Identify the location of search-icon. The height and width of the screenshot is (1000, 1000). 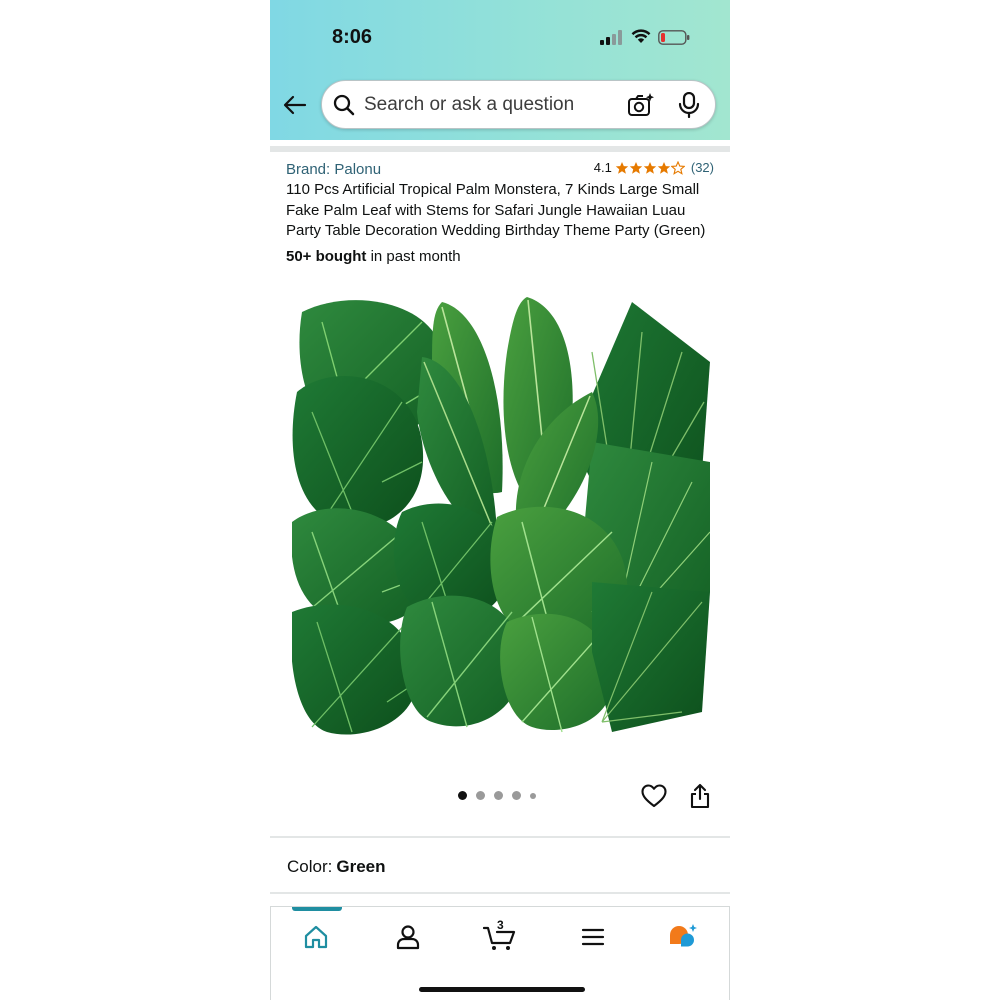
(344, 105).